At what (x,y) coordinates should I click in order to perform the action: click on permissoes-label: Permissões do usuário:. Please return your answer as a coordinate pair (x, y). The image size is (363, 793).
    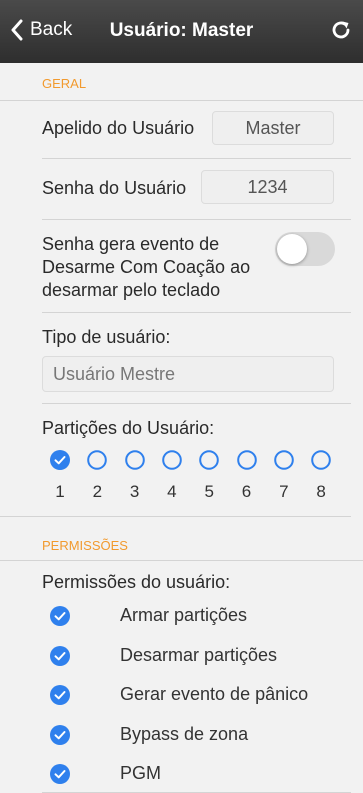
    Looking at the image, I should click on (136, 582).